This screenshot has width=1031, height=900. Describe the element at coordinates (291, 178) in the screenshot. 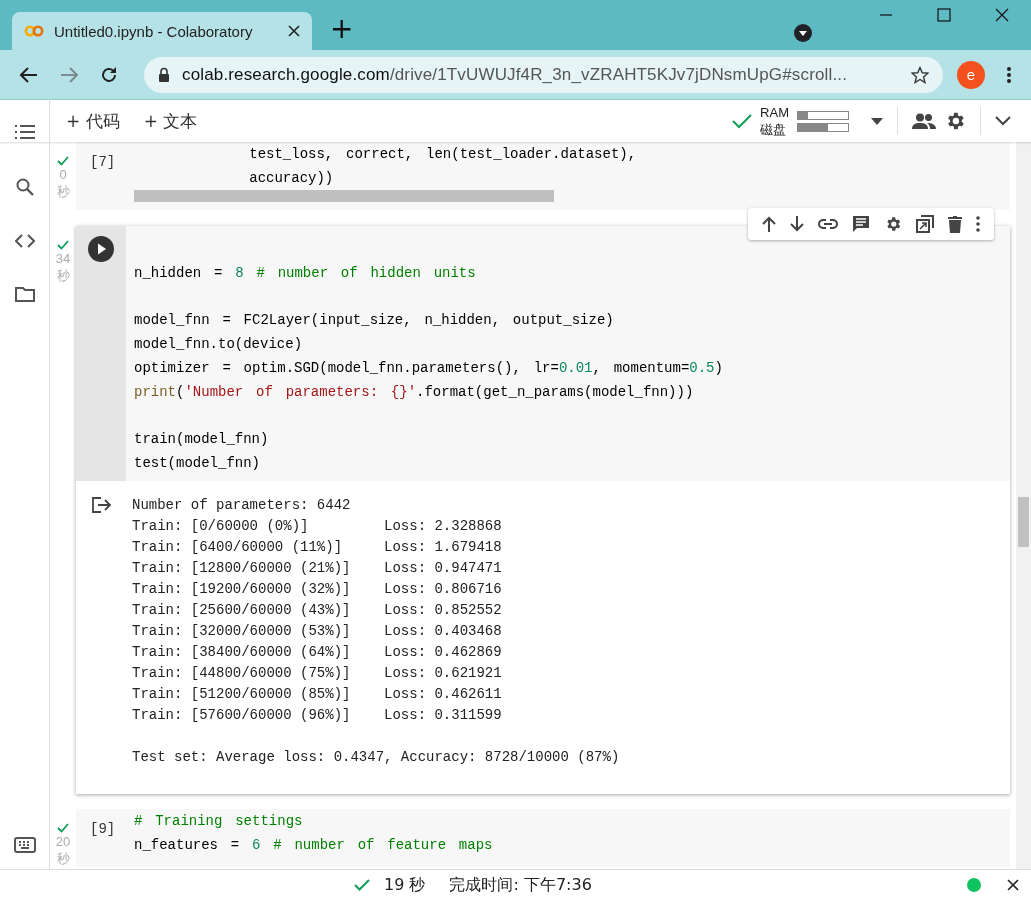

I see `code-line: accuracy))` at that location.